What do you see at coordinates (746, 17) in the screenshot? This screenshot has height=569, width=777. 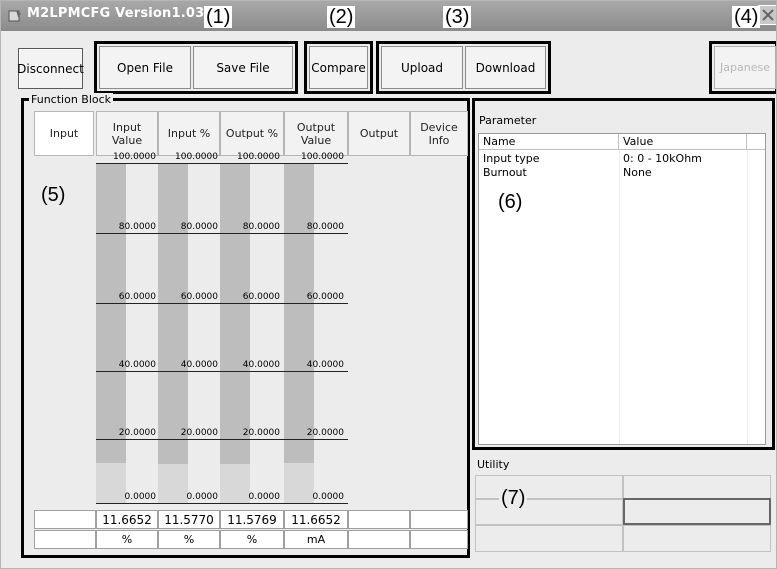 I see `callout-4: (4)` at bounding box center [746, 17].